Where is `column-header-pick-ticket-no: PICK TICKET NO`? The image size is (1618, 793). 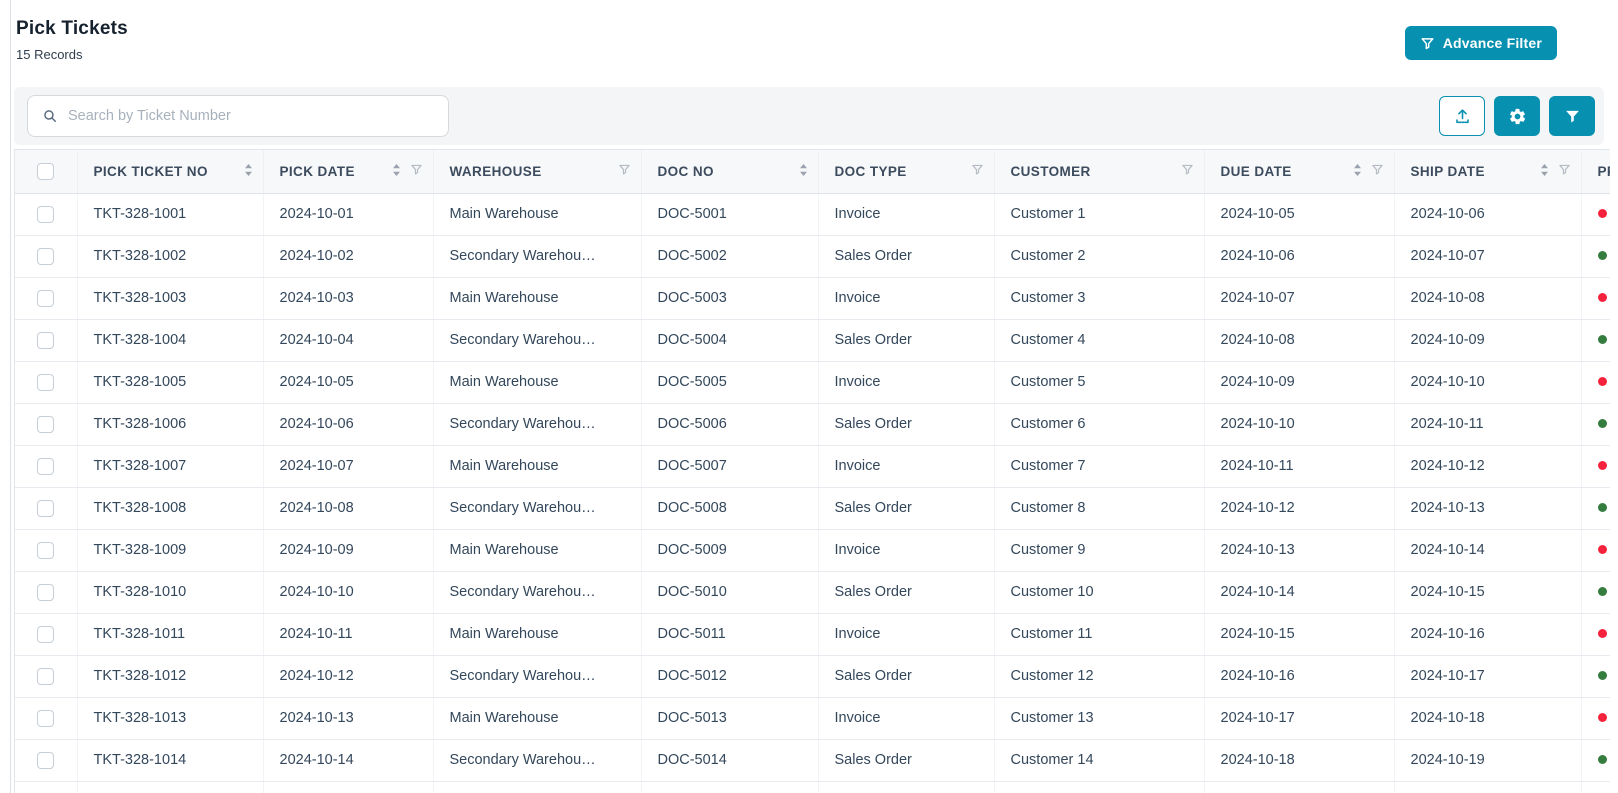
column-header-pick-ticket-no: PICK TICKET NO is located at coordinates (170, 172).